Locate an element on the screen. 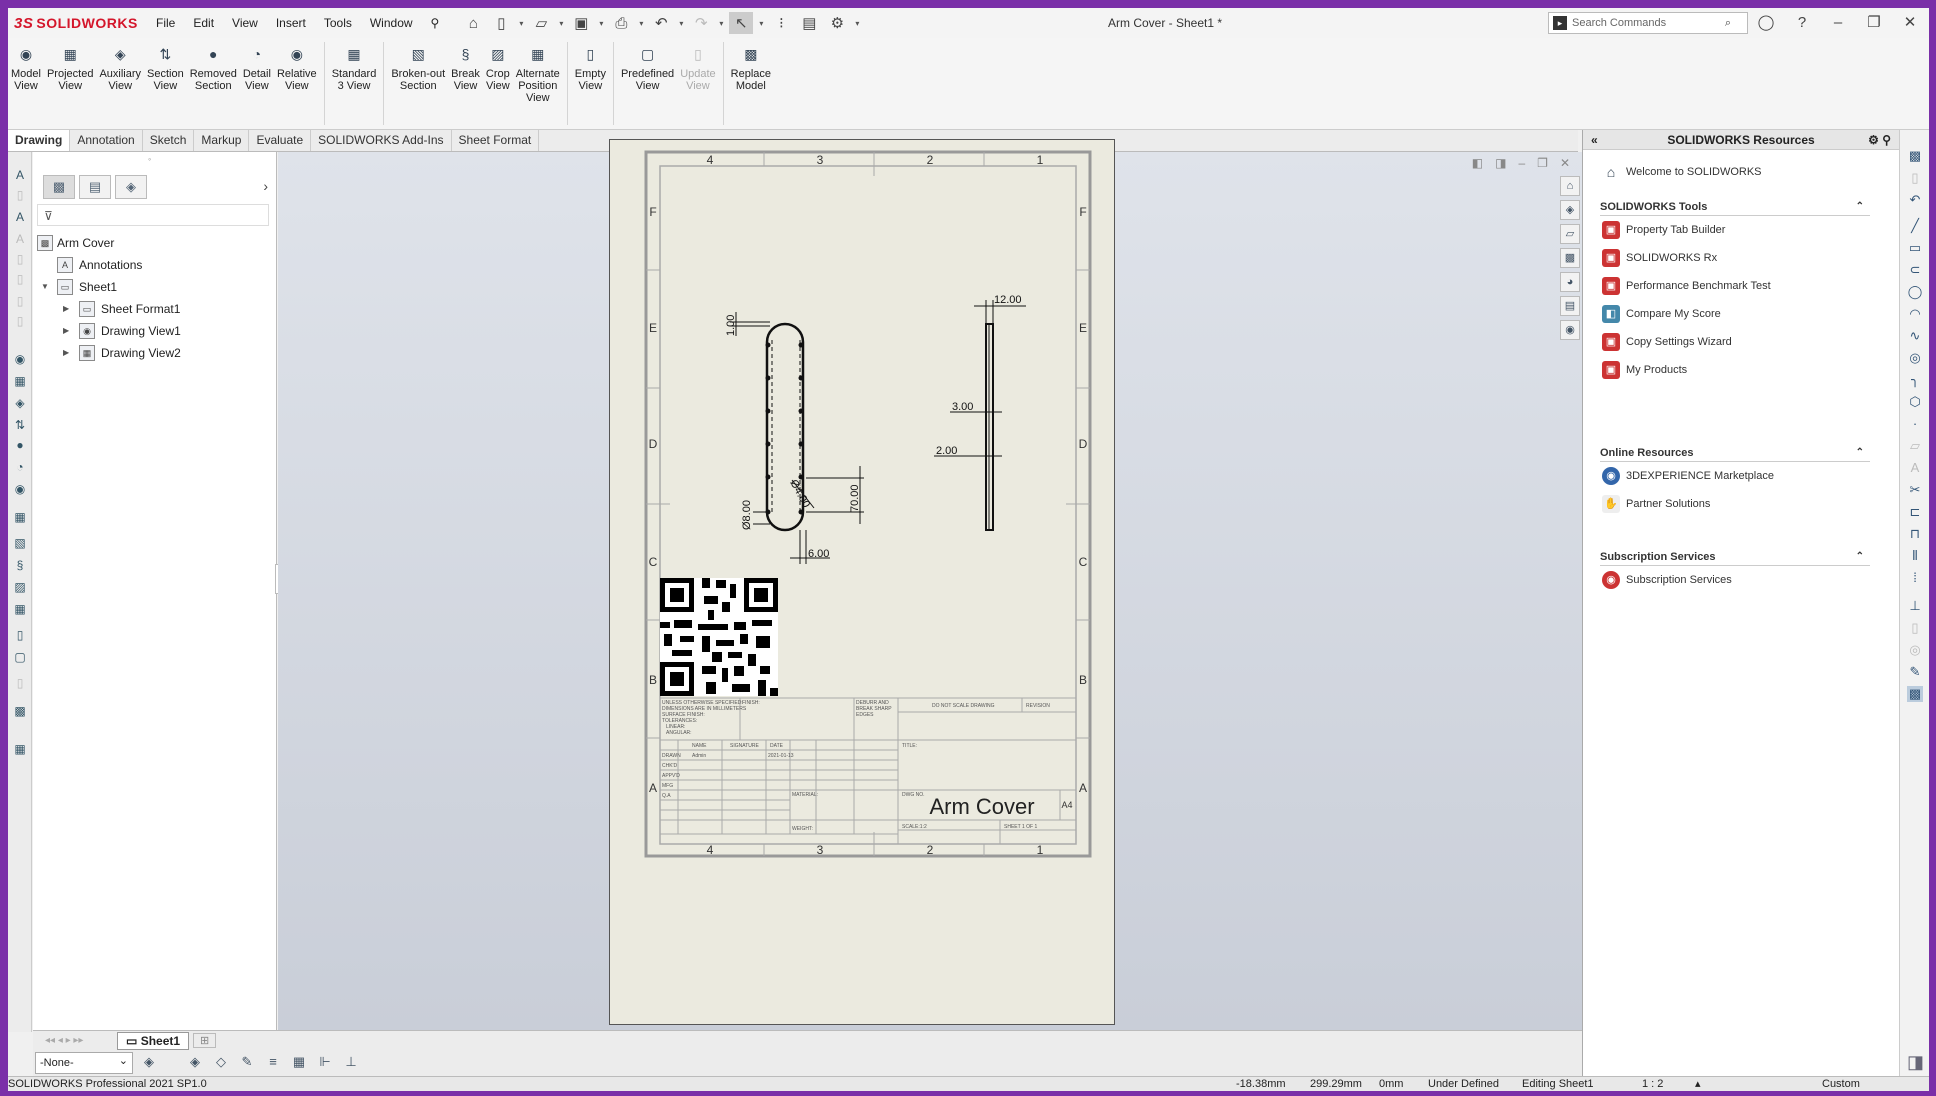  resources-home-icon: ⌂ is located at coordinates (1570, 186).